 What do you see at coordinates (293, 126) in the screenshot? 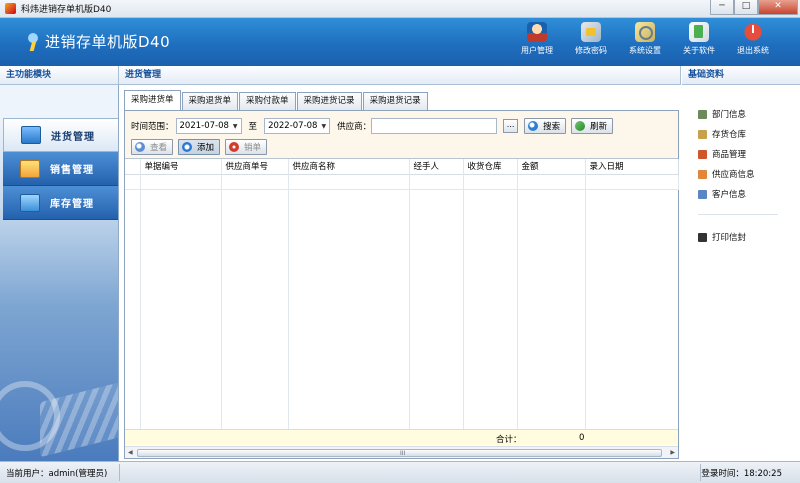
I see `date-to-value: 2022-07-08` at bounding box center [293, 126].